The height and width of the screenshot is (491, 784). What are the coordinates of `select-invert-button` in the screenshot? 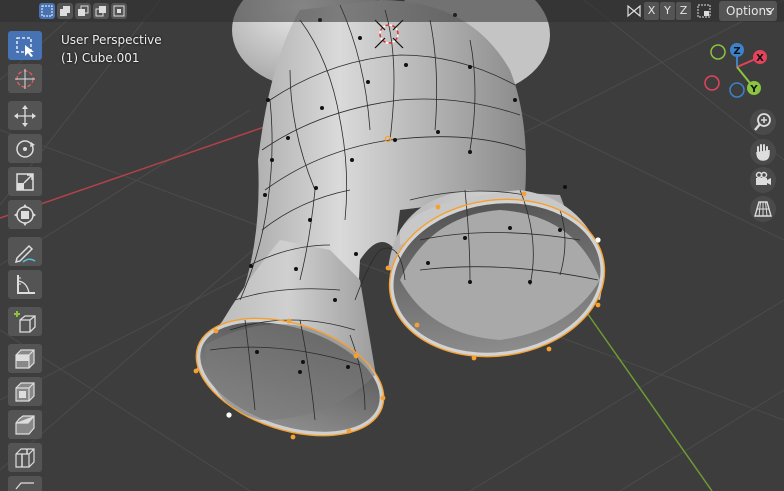 It's located at (101, 11).